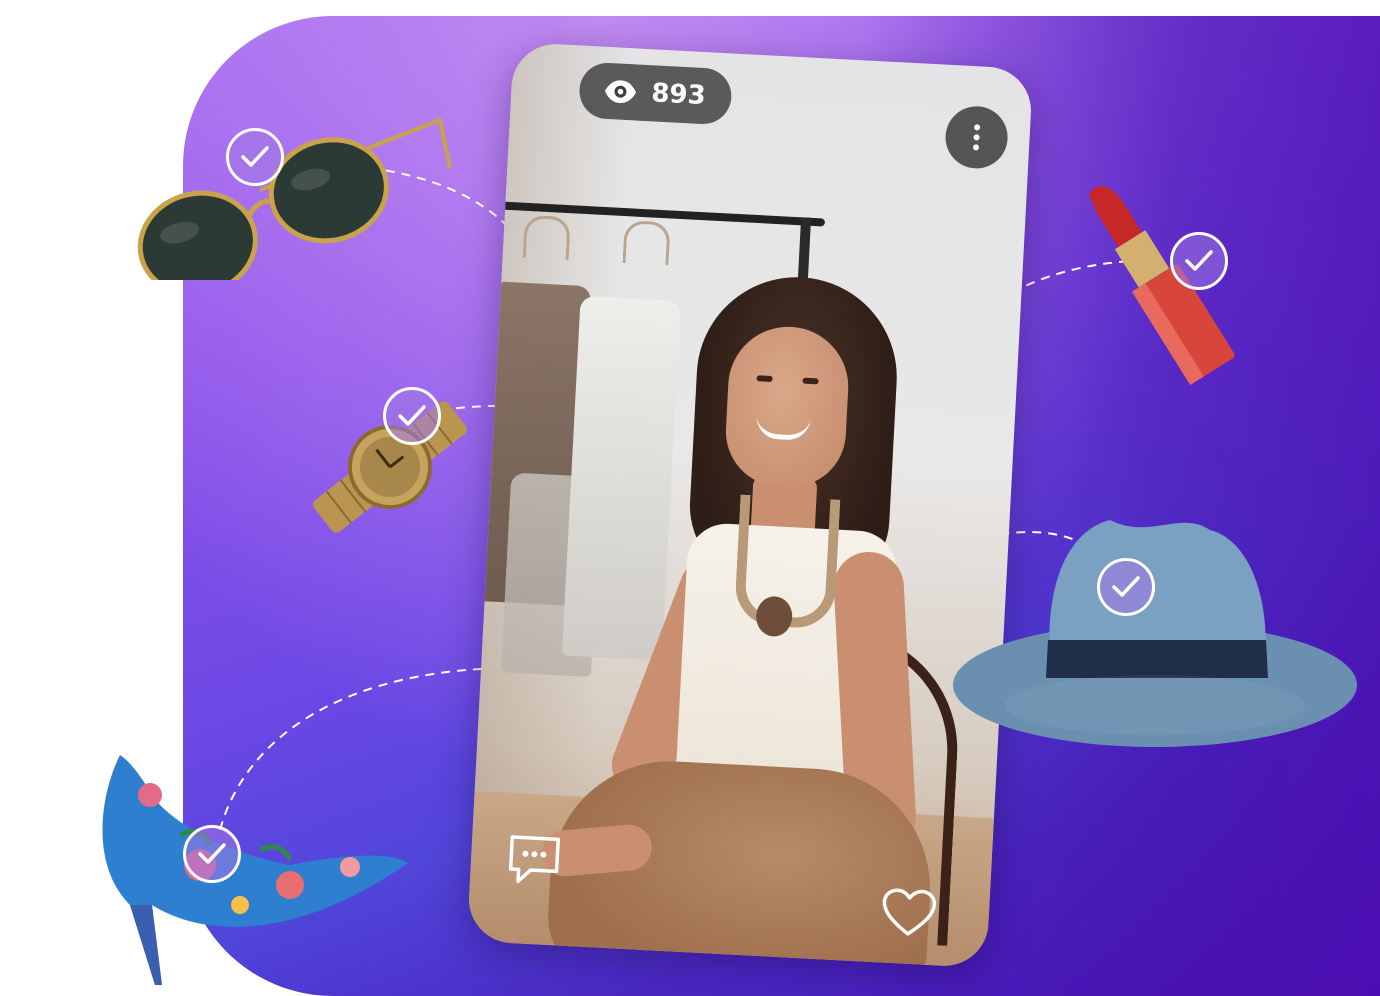 This screenshot has height=996, width=1380. I want to click on lipstick-icon, so click(1161, 285).